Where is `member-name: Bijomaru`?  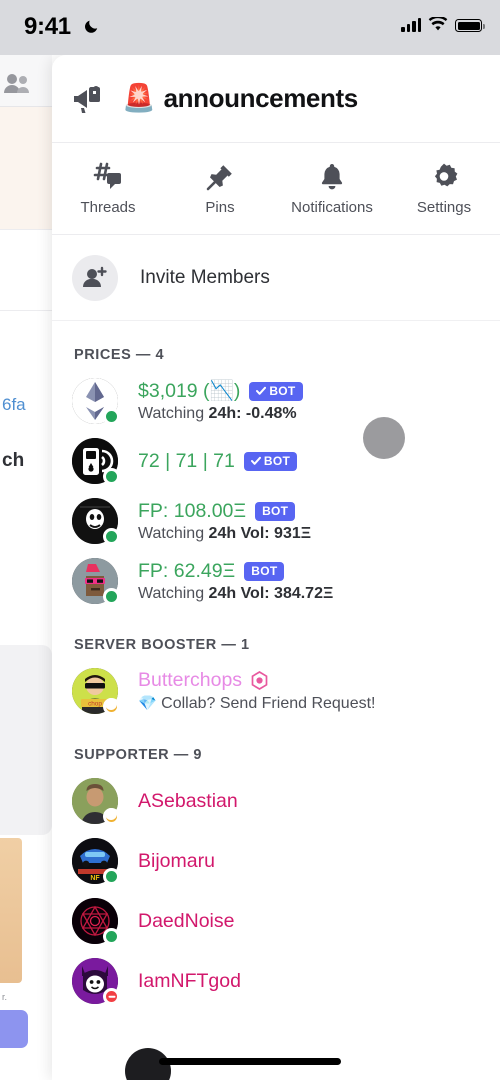 member-name: Bijomaru is located at coordinates (176, 860).